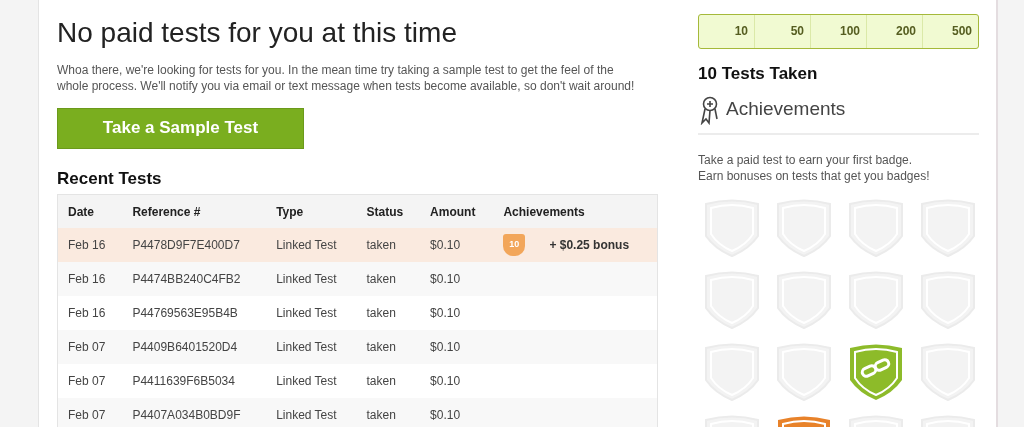  I want to click on badge-icon: 10, so click(514, 245).